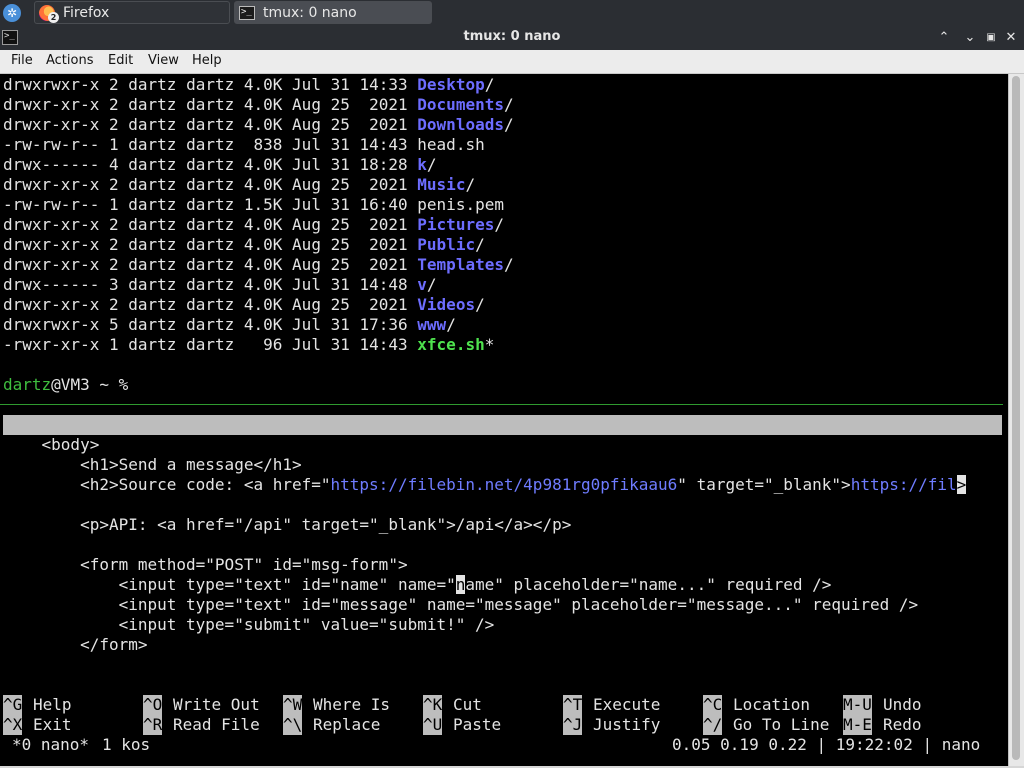 This screenshot has height=768, width=1024. What do you see at coordinates (216, 724) in the screenshot?
I see `shortcut-label: Read File` at bounding box center [216, 724].